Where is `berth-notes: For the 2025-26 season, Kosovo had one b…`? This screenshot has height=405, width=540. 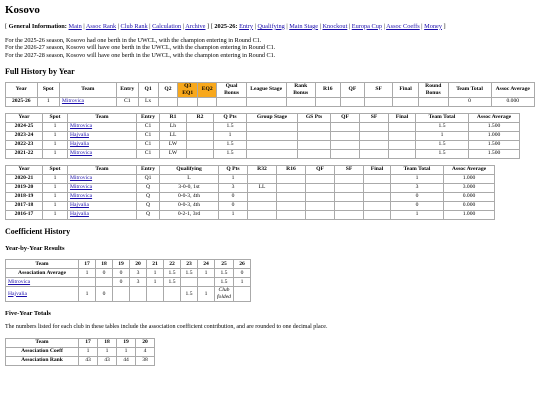
berth-notes: For the 2025-26 season, Kosovo had one b… is located at coordinates (270, 48).